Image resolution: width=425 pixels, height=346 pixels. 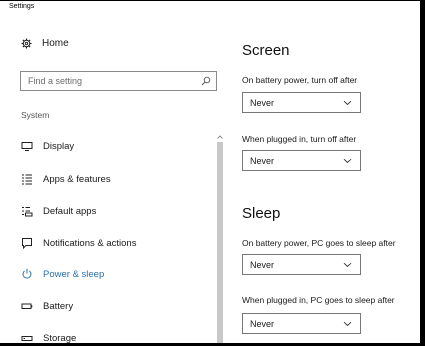 I want to click on title-bar-border, so click(x=212, y=0).